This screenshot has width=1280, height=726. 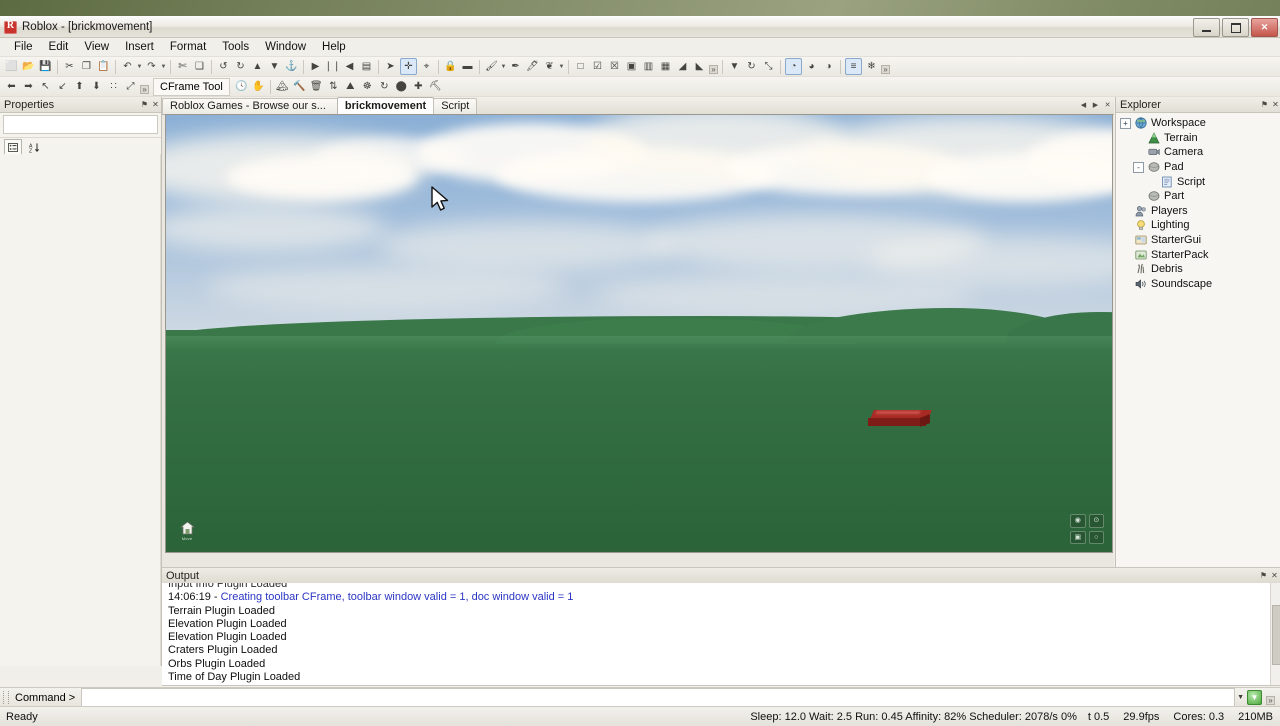 I want to click on move-up-icon: ▲, so click(x=257, y=66).